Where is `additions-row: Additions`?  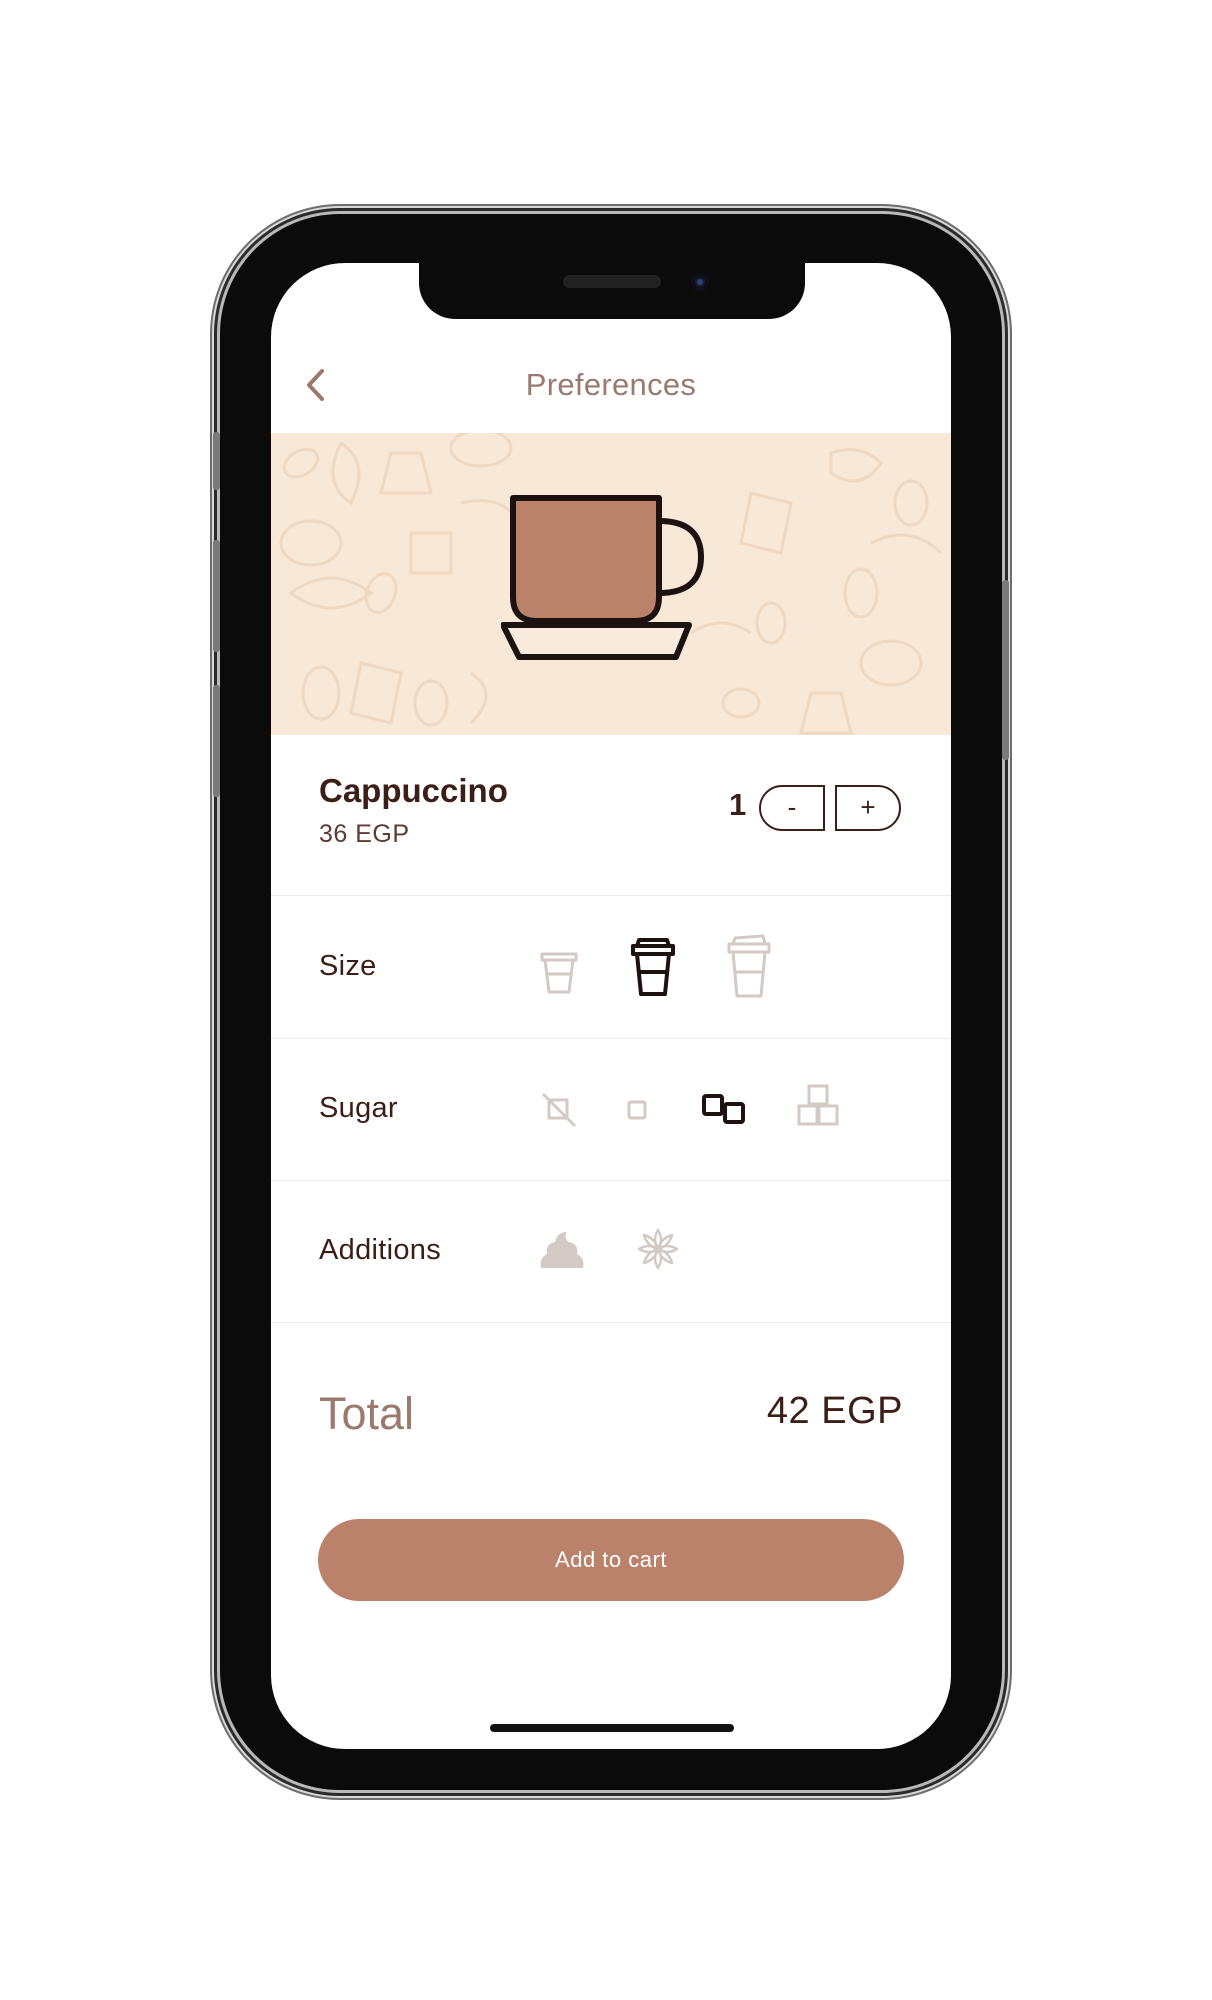 additions-row: Additions is located at coordinates (611, 1251).